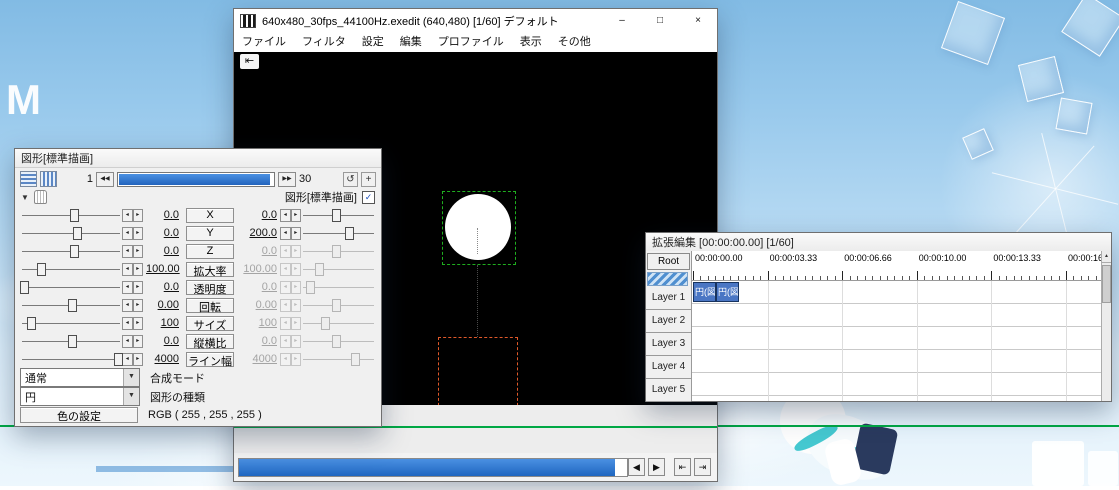 The image size is (1119, 490). I want to click on timeline-grid: 円(図 円(図, so click(896, 341).